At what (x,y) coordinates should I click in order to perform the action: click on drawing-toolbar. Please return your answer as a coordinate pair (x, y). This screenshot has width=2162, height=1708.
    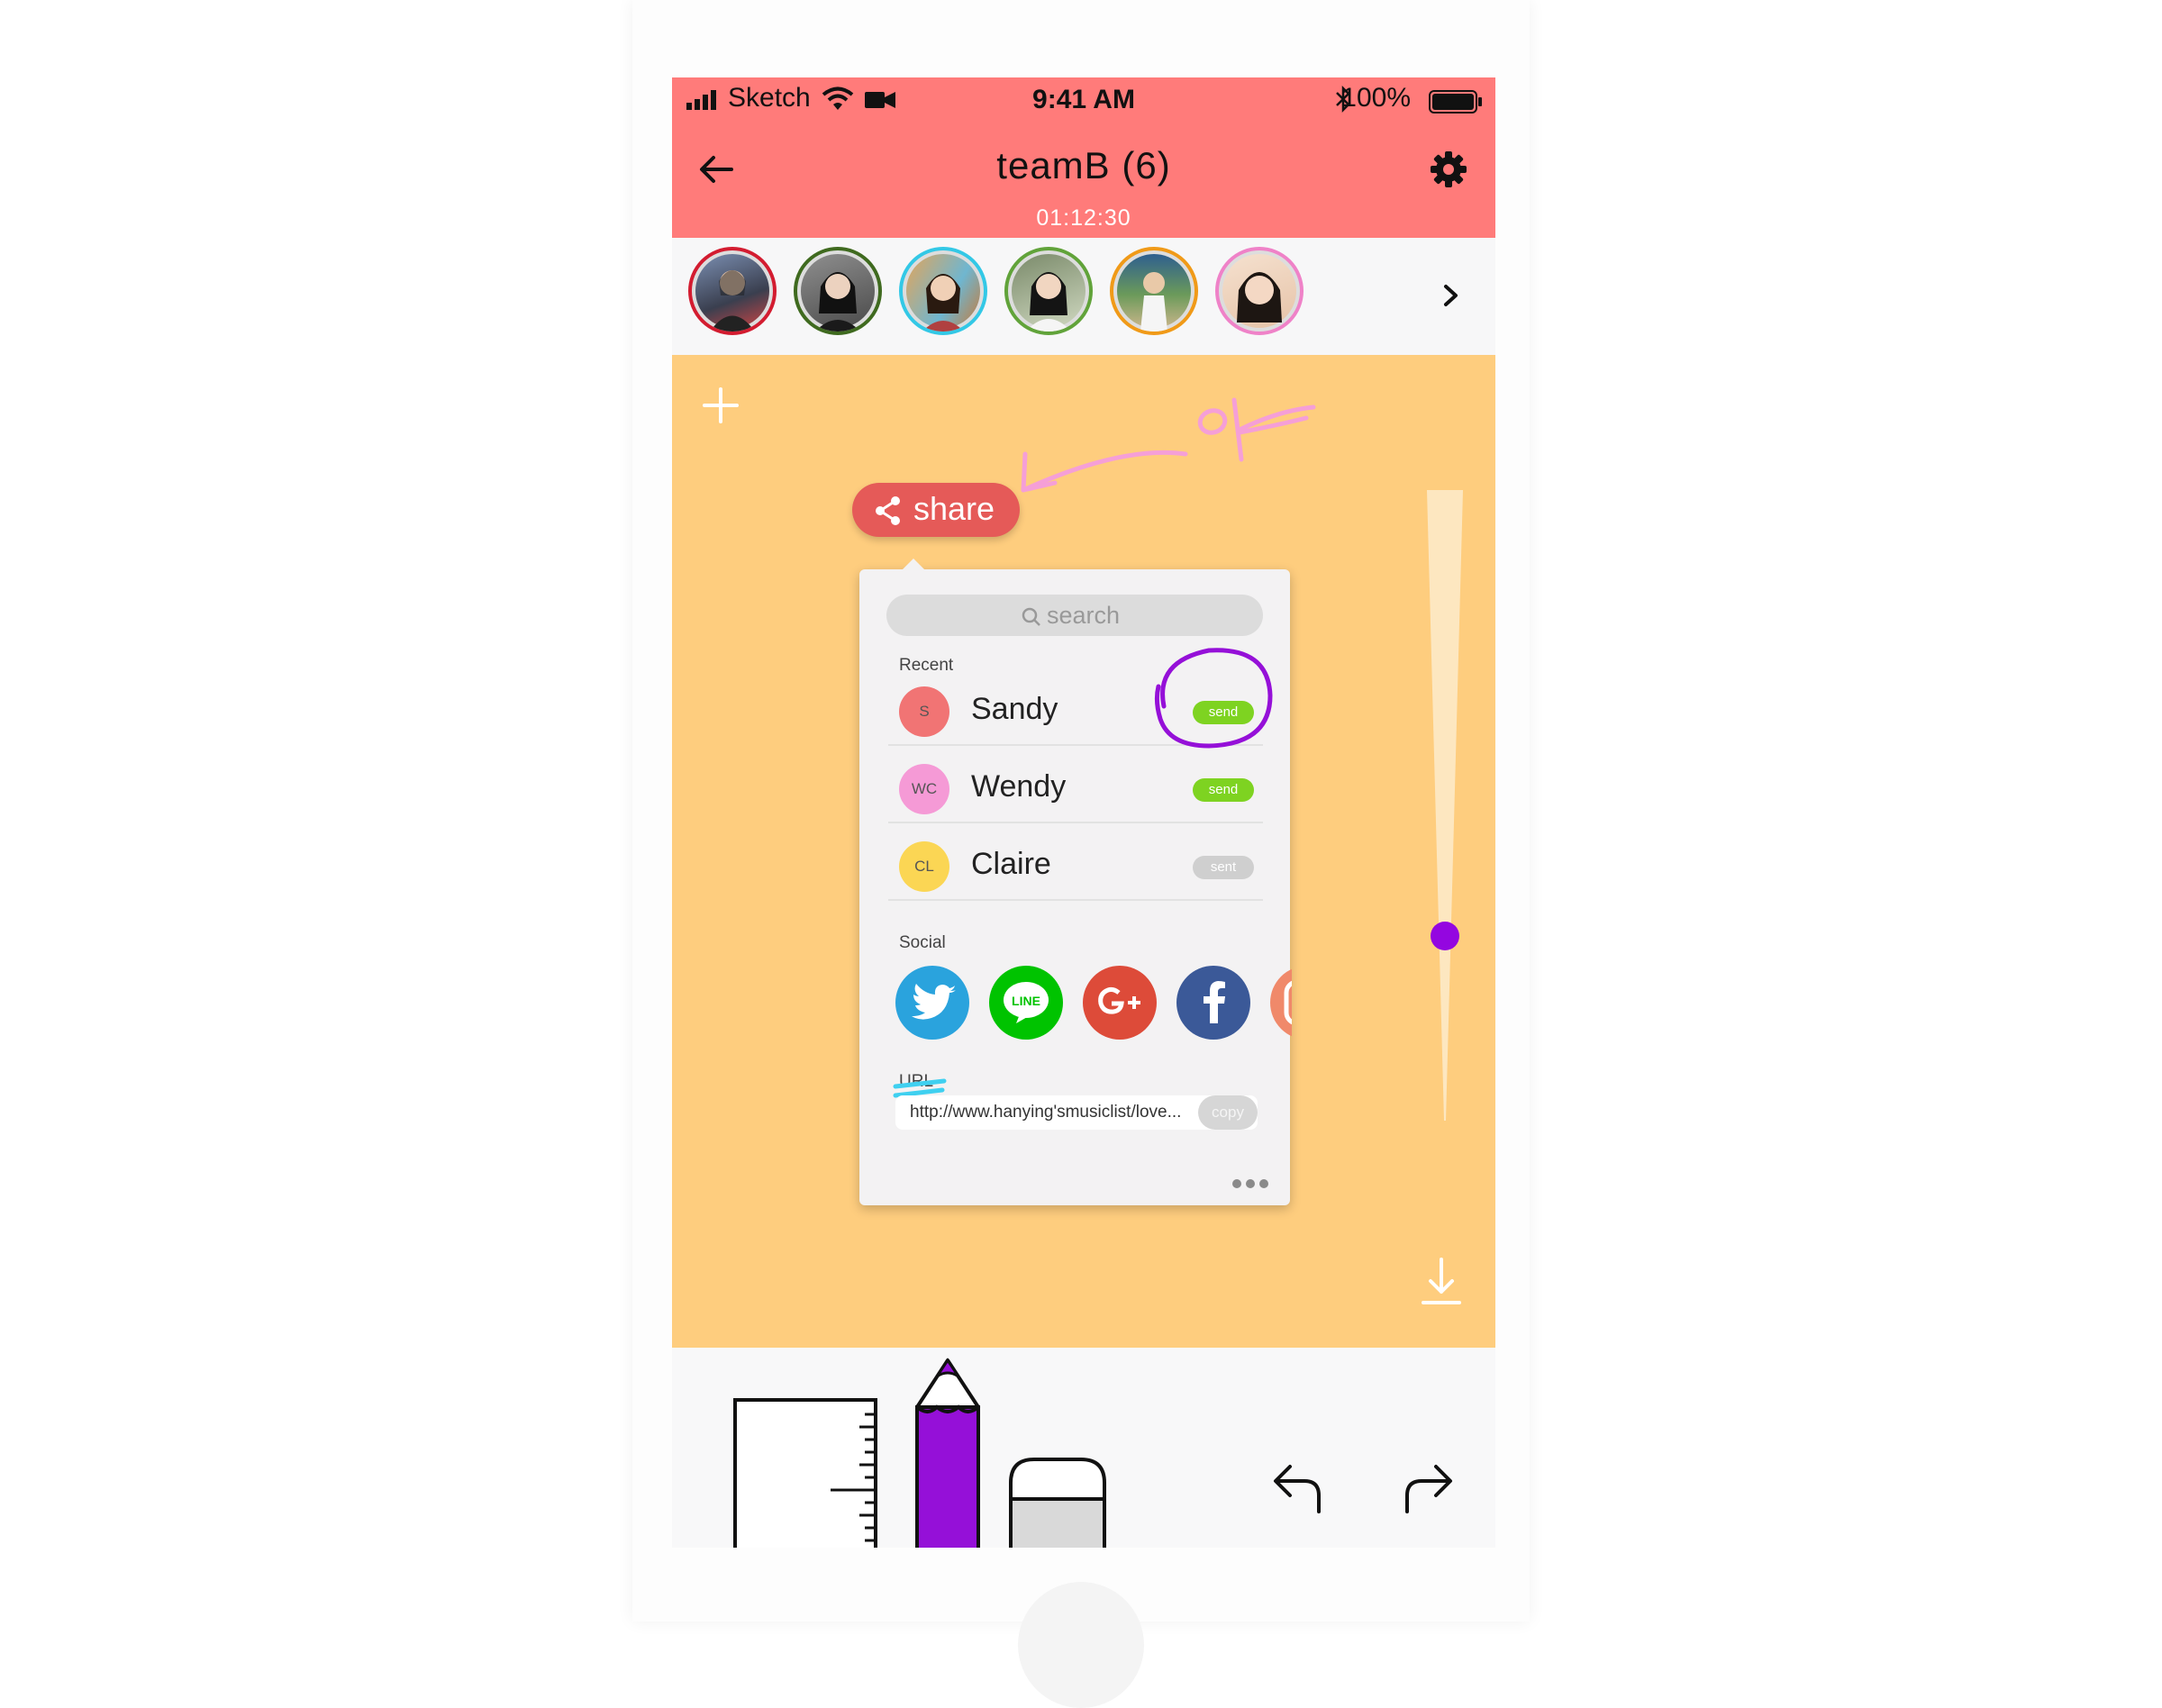
    Looking at the image, I should click on (1083, 1448).